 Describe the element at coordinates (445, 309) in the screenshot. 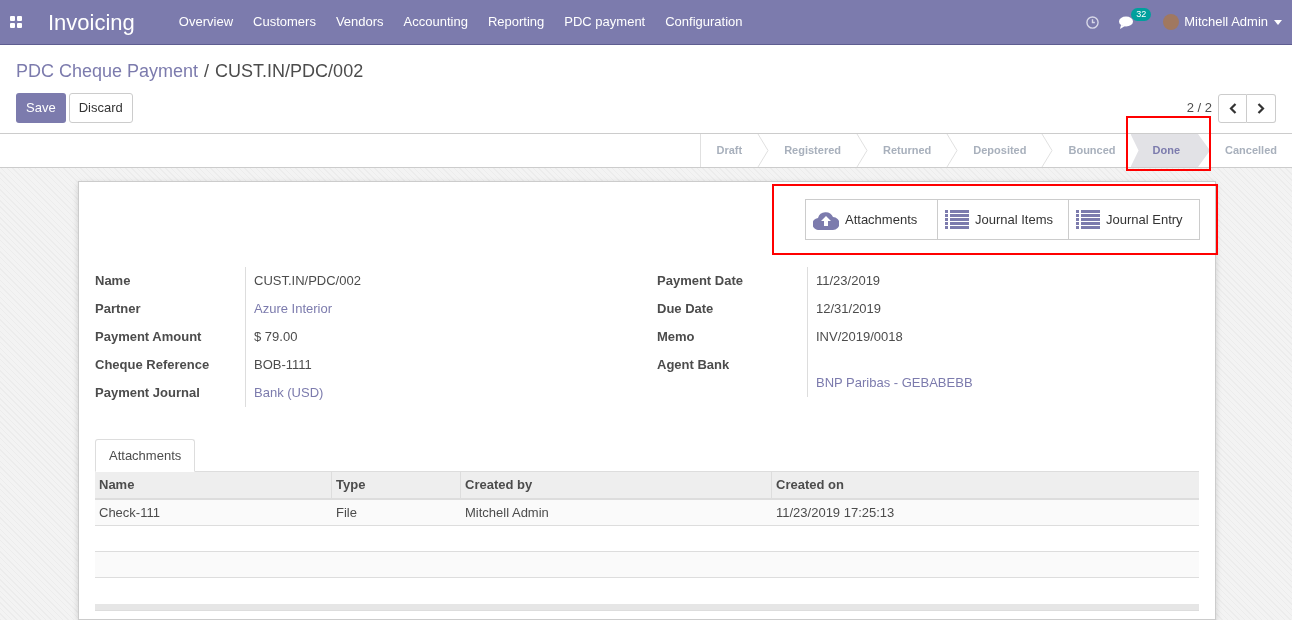

I see `field-link: Azure Interior` at that location.